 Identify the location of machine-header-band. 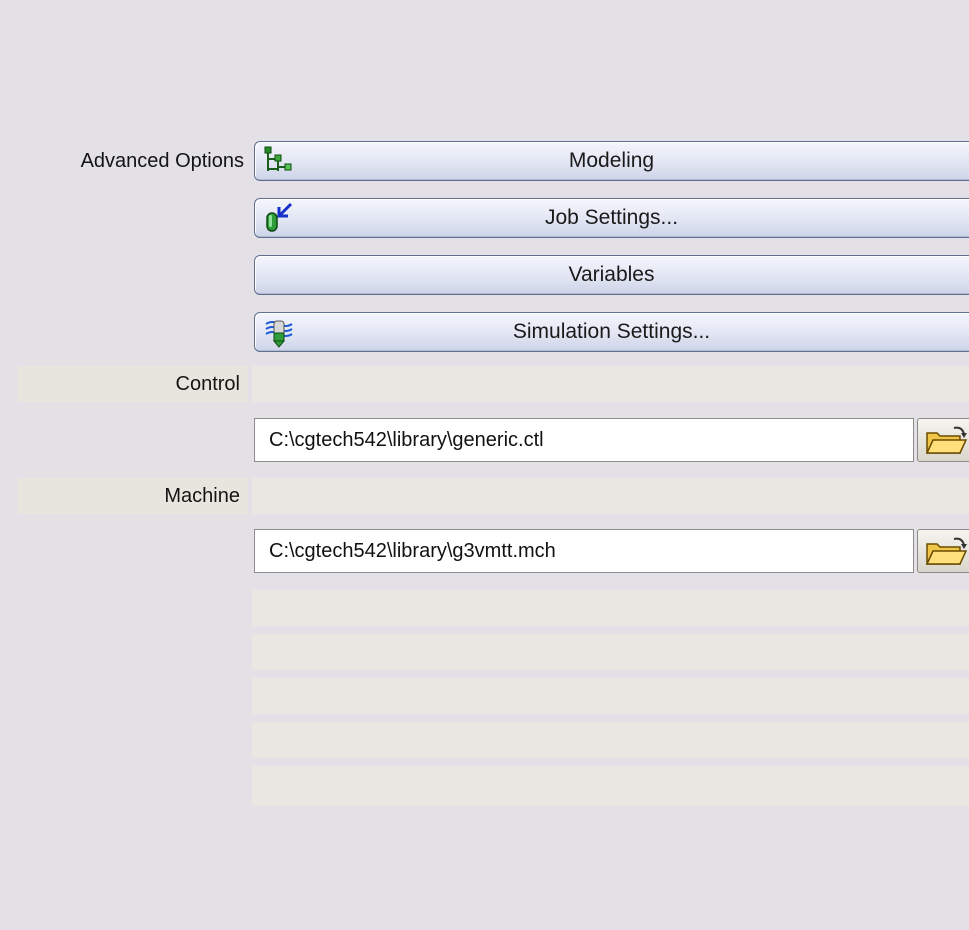
(610, 496).